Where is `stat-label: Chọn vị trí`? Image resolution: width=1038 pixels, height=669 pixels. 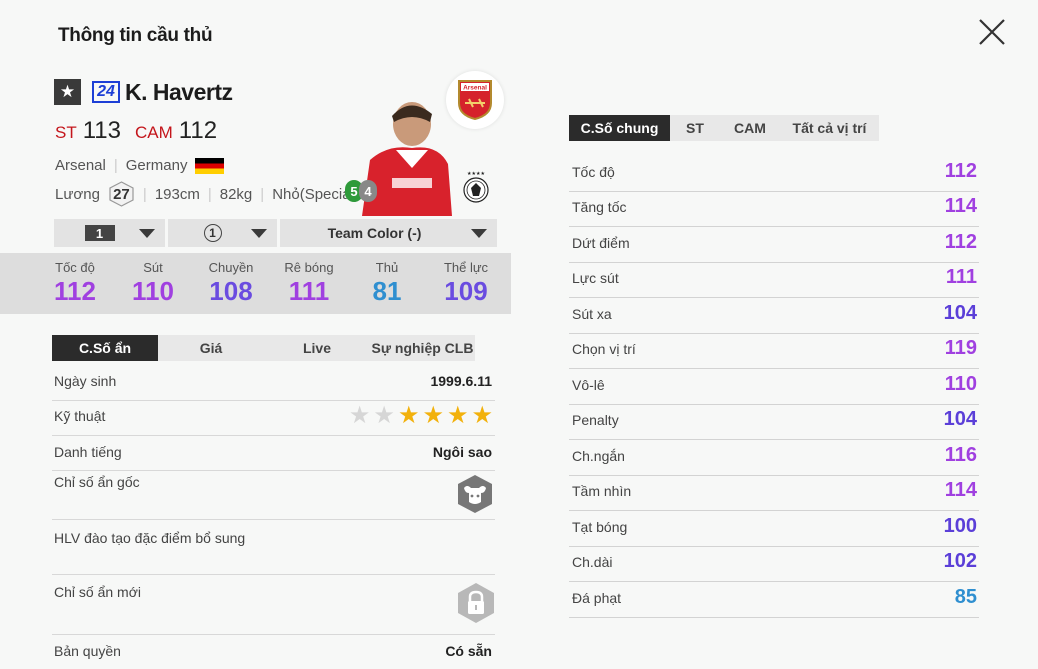 stat-label: Chọn vị trí is located at coordinates (604, 349).